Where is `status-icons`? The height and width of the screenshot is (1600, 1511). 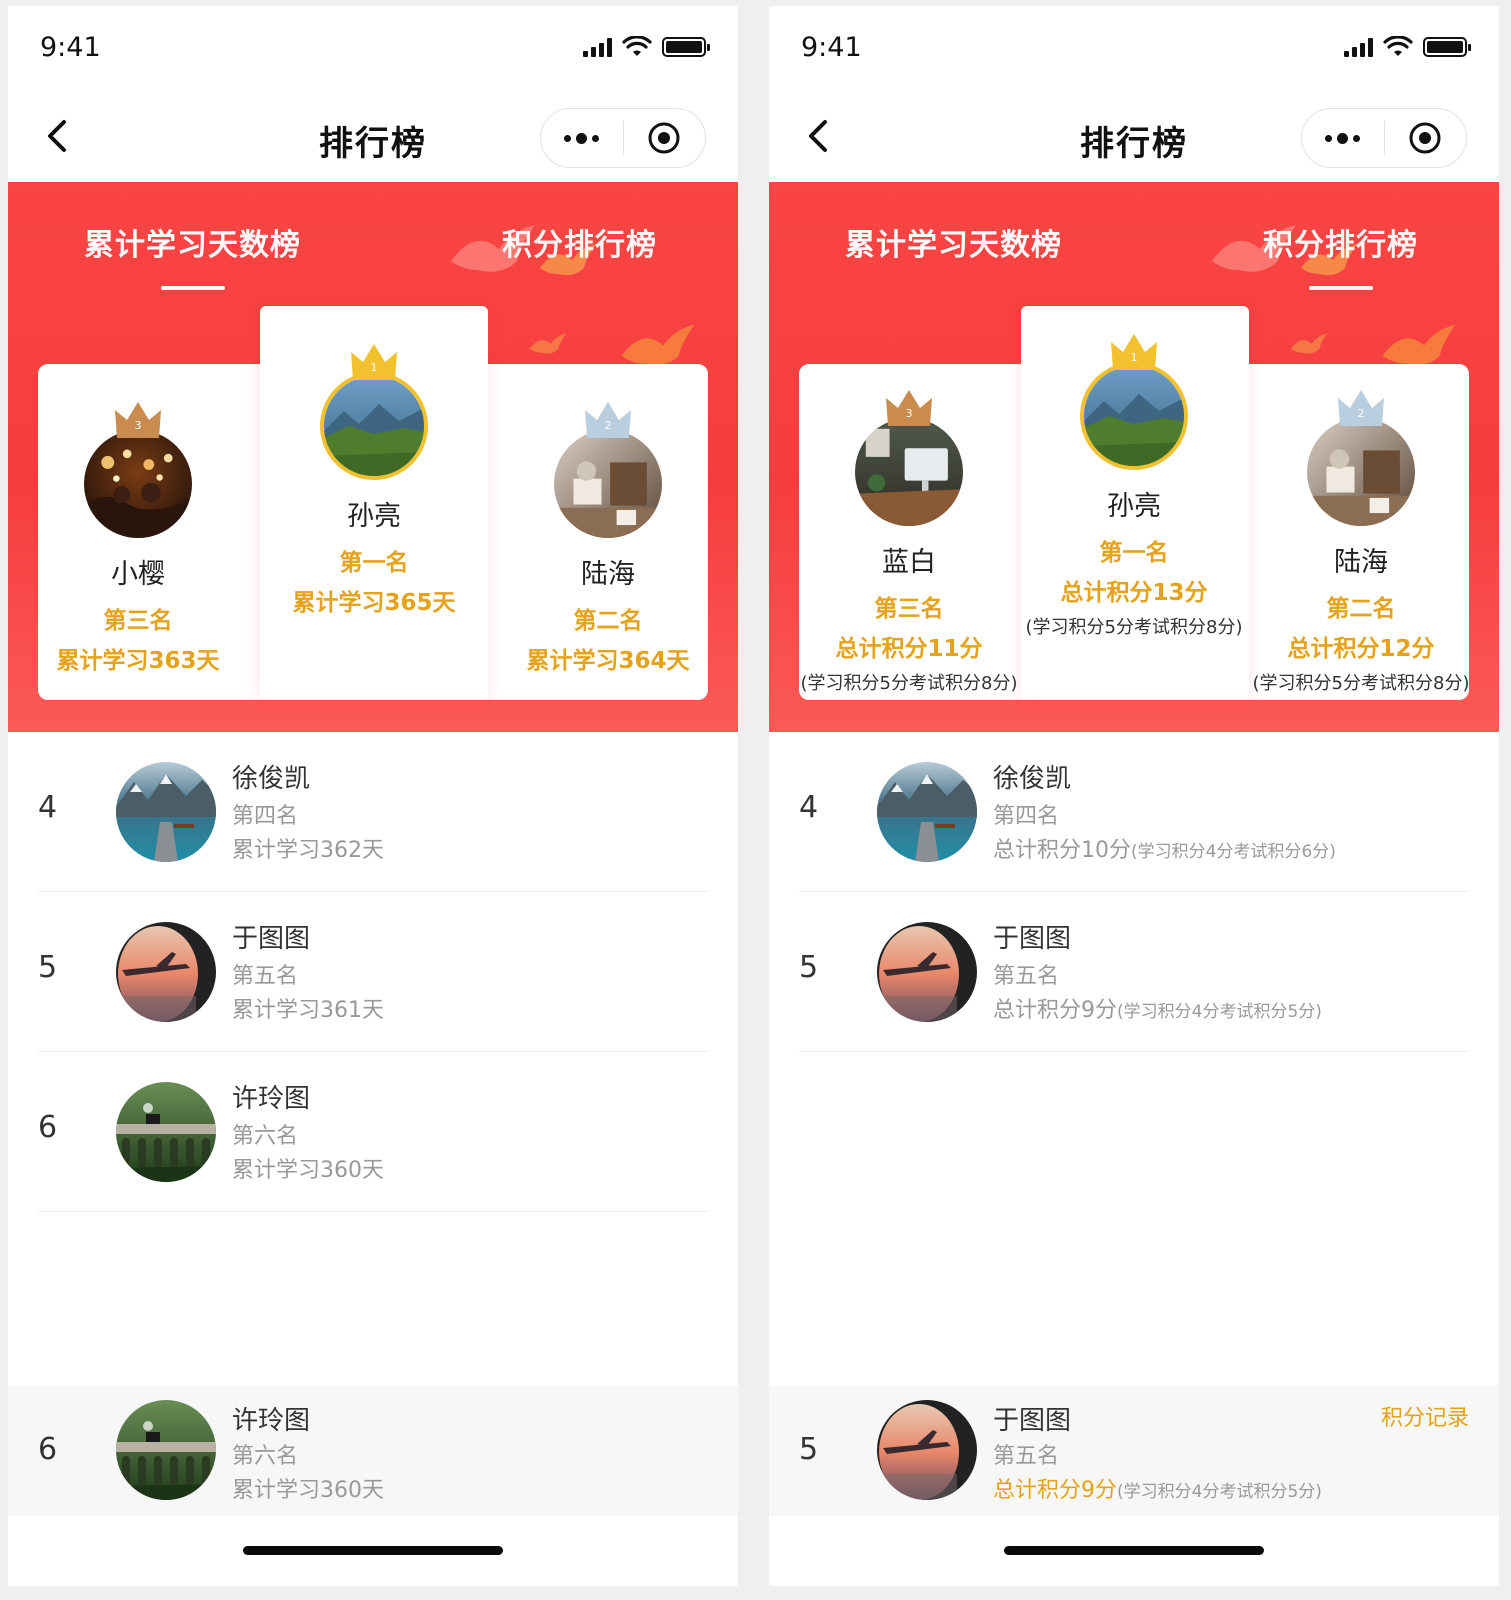 status-icons is located at coordinates (1407, 47).